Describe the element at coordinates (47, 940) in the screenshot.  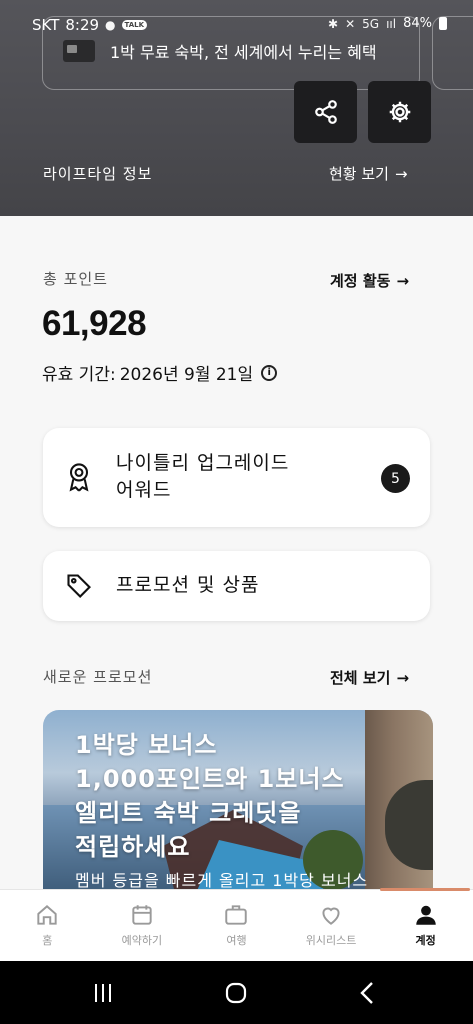
I see `nav-label-home: 홈` at that location.